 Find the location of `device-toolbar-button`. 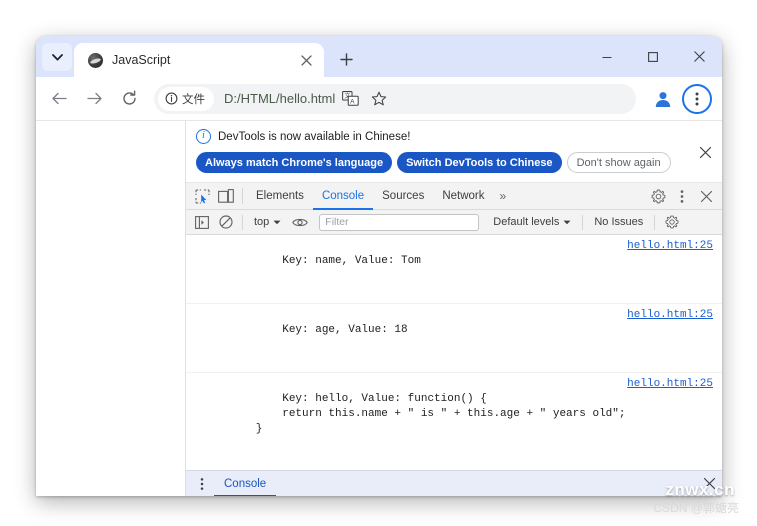

device-toolbar-button is located at coordinates (226, 196).